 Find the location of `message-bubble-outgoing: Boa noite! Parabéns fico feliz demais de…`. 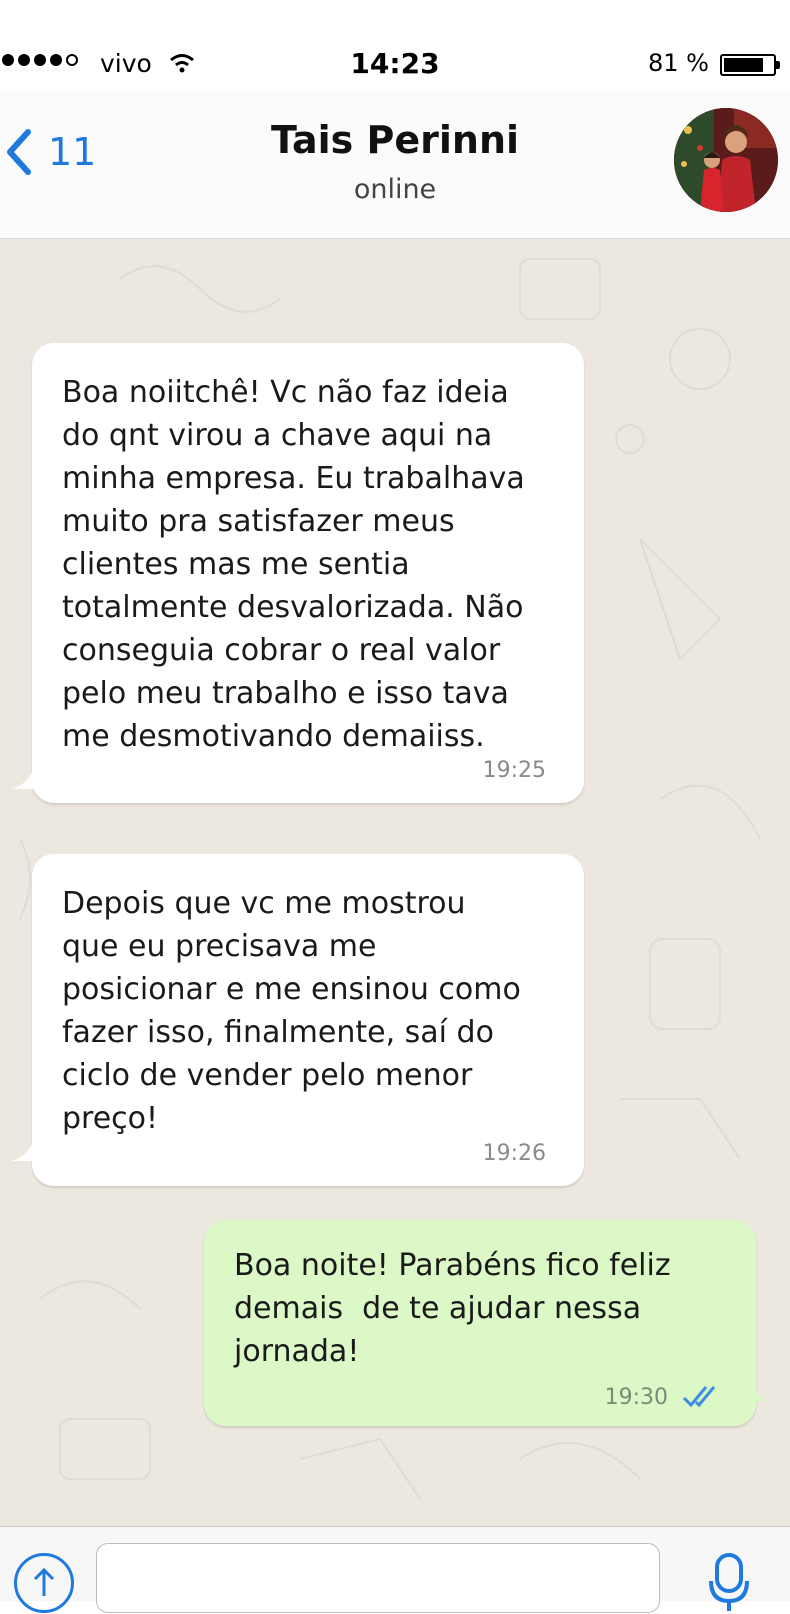

message-bubble-outgoing: Boa noite! Parabéns fico feliz demais de… is located at coordinates (480, 1323).